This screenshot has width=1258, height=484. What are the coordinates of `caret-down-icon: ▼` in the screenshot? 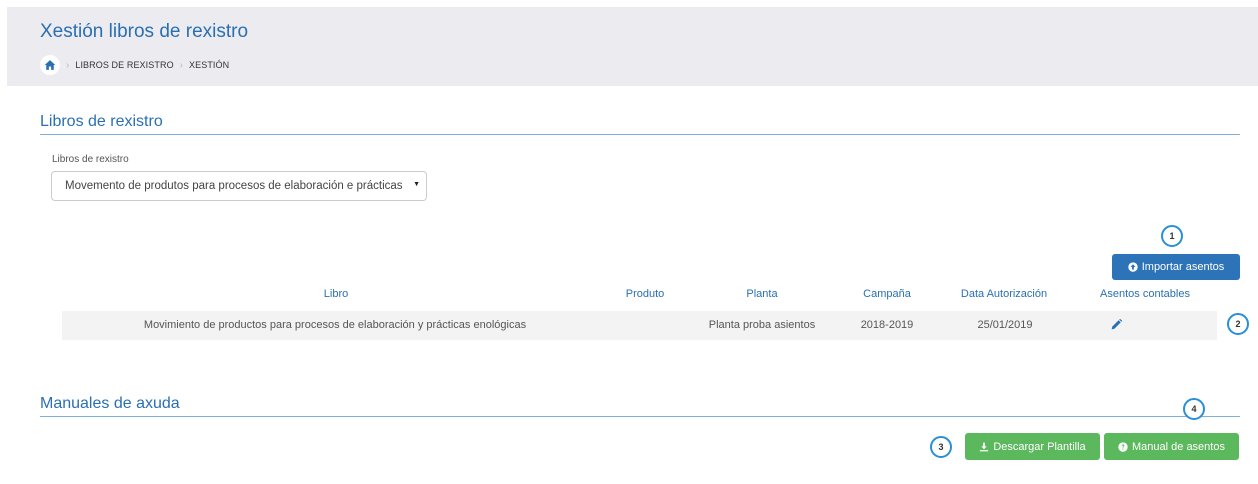 It's located at (416, 184).